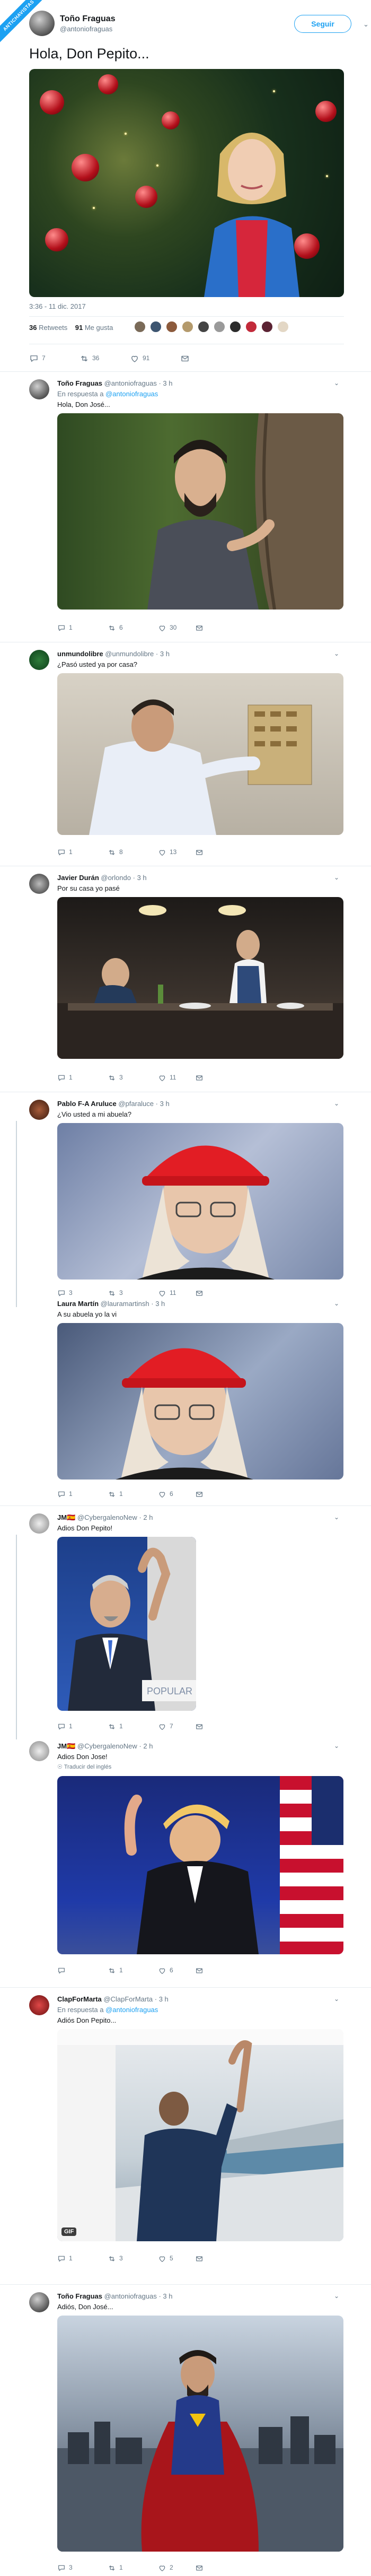  What do you see at coordinates (167, 628) in the screenshot?
I see `like-button: 30` at bounding box center [167, 628].